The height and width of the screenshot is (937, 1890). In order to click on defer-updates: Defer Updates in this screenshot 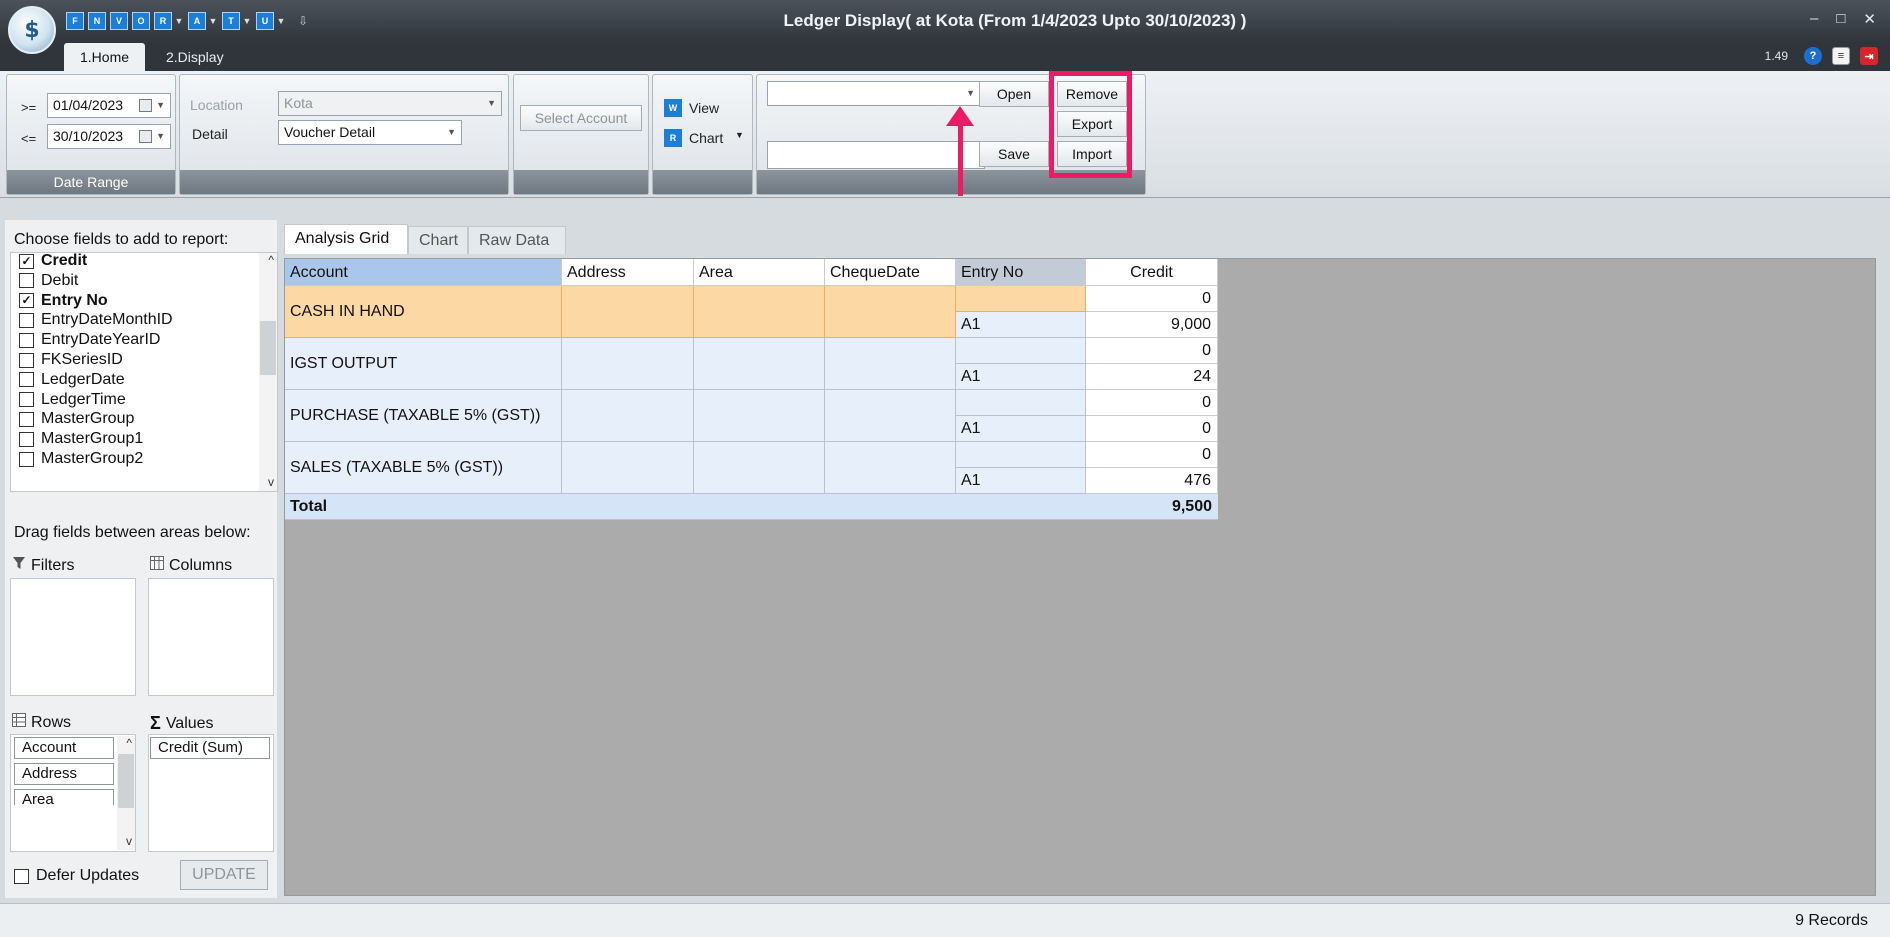, I will do `click(76, 876)`.